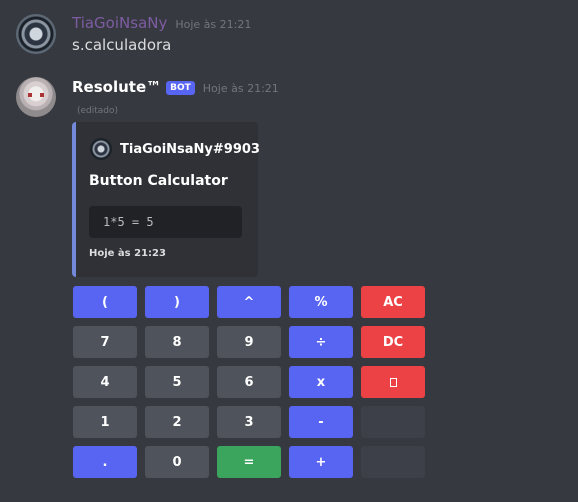  I want to click on backspace-icon, so click(393, 382).